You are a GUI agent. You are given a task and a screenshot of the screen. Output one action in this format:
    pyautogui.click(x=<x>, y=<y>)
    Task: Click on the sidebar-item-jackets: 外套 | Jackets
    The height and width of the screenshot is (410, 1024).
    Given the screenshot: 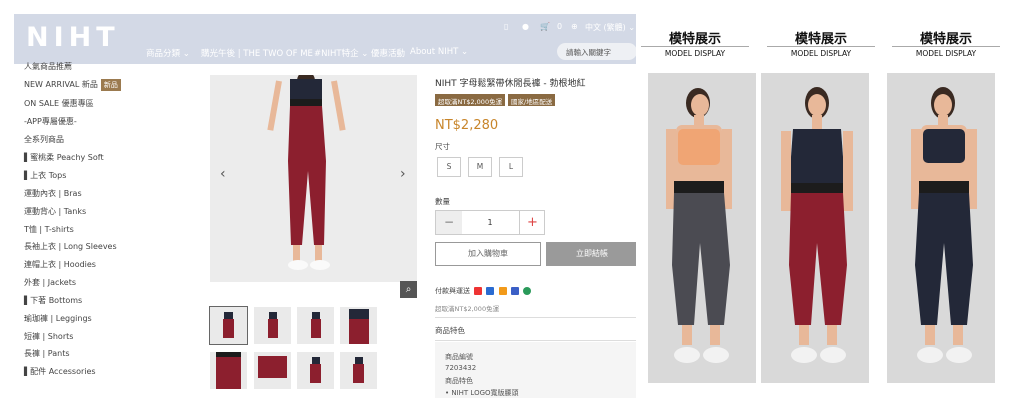 What is the action you would take?
    pyautogui.click(x=50, y=282)
    